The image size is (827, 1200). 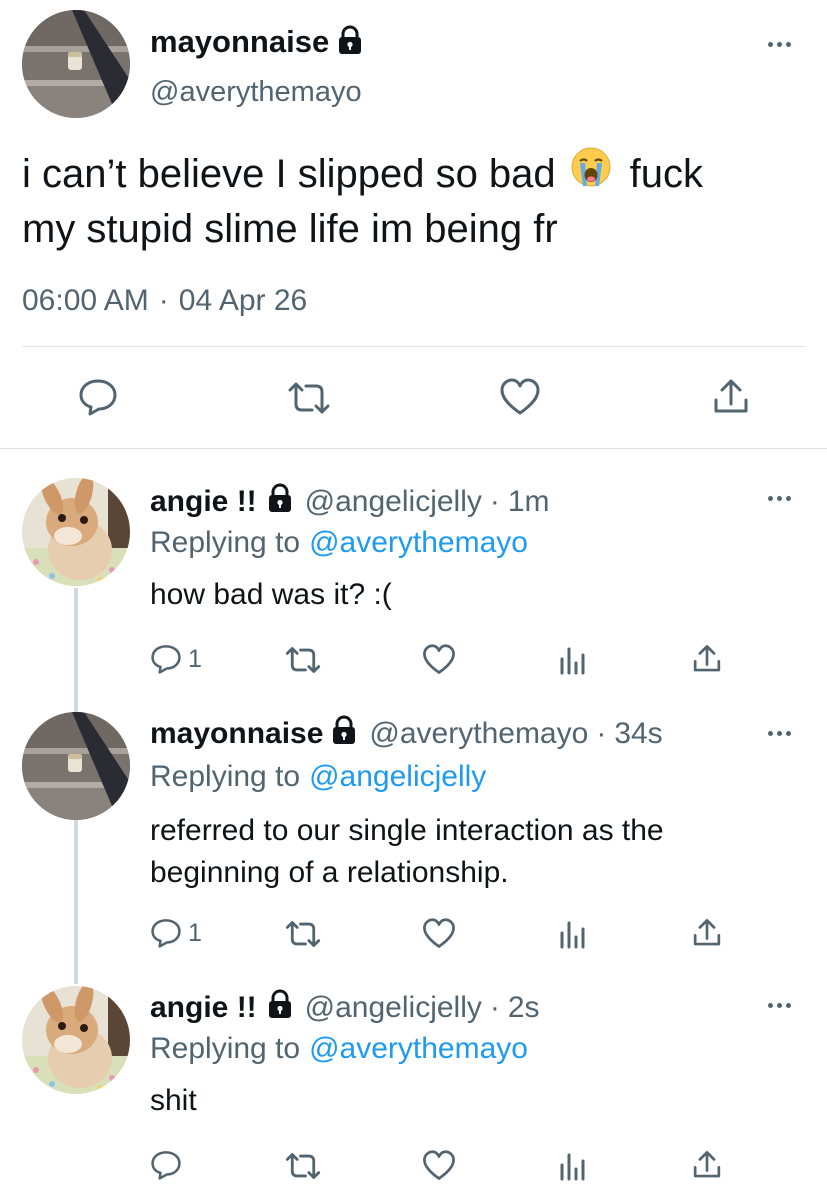 I want to click on replying-to-link: @angelicjelly, so click(x=397, y=777).